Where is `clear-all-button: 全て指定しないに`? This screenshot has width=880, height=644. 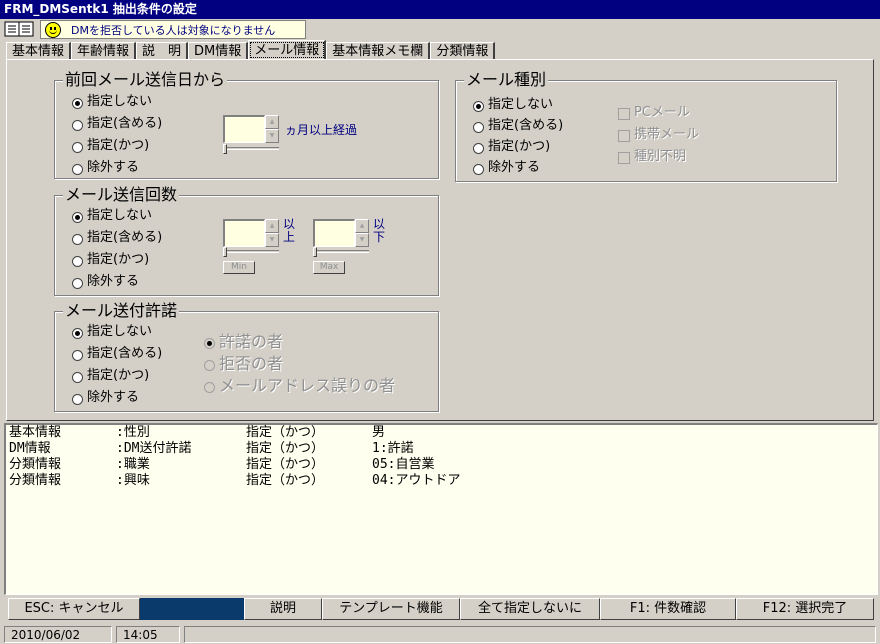
clear-all-button: 全て指定しないに is located at coordinates (530, 609).